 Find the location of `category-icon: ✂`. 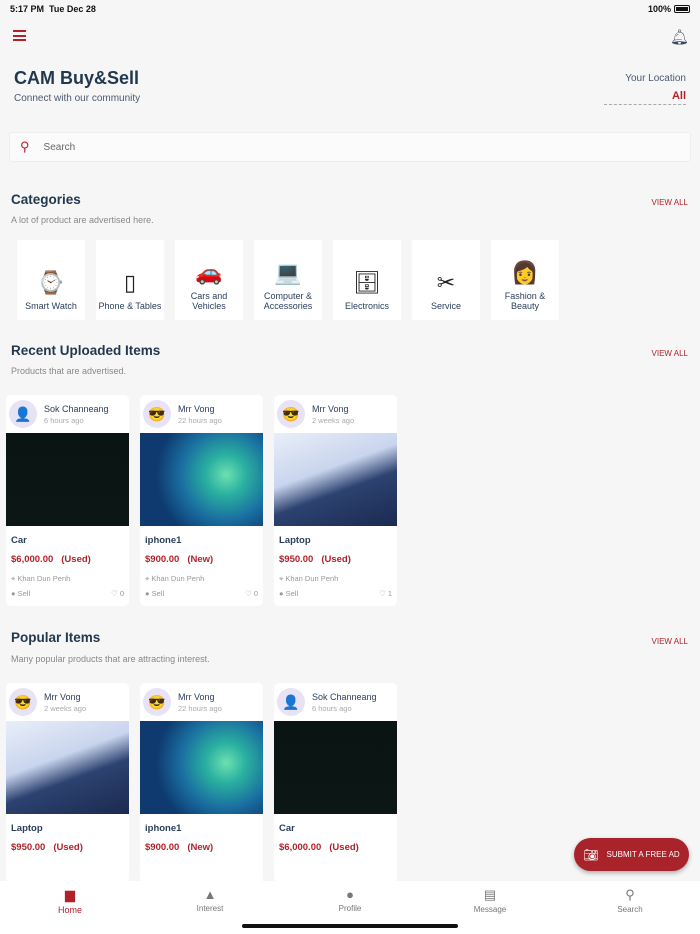

category-icon: ✂ is located at coordinates (446, 282).